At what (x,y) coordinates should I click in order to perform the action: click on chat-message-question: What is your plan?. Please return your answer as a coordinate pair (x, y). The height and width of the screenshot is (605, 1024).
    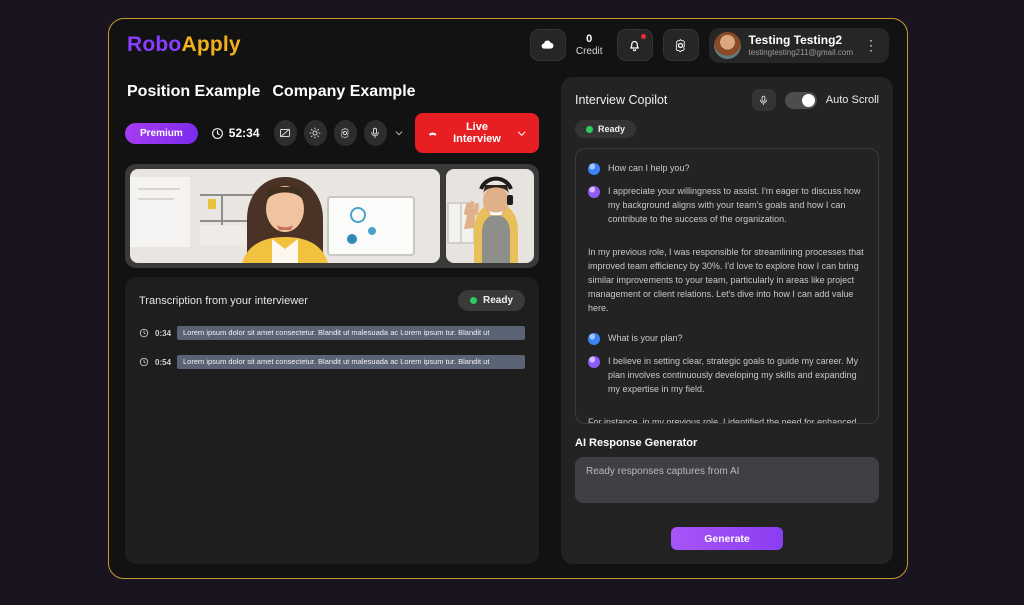
    Looking at the image, I should click on (727, 339).